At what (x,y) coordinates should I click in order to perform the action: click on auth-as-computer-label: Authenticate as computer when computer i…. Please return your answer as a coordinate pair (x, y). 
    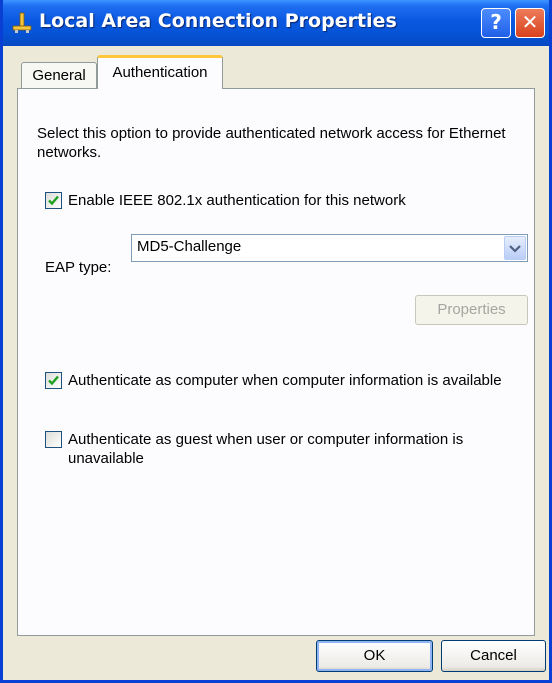
    Looking at the image, I should click on (285, 380).